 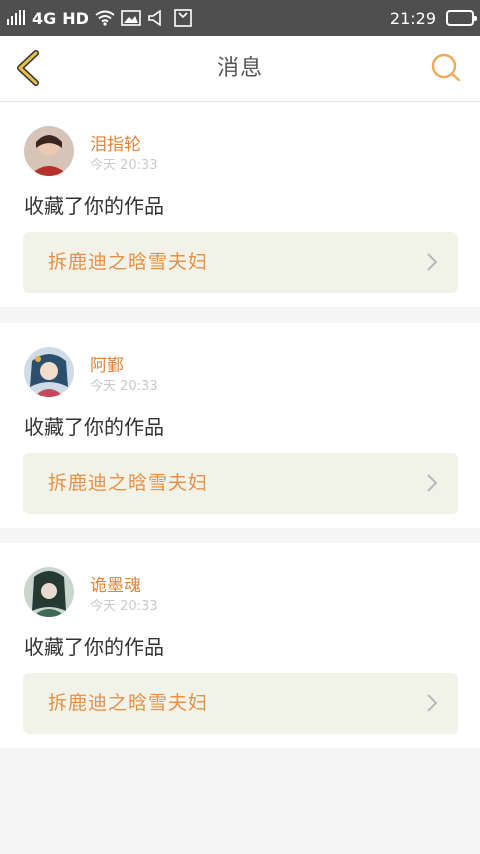 What do you see at coordinates (131, 18) in the screenshot?
I see `image-icon` at bounding box center [131, 18].